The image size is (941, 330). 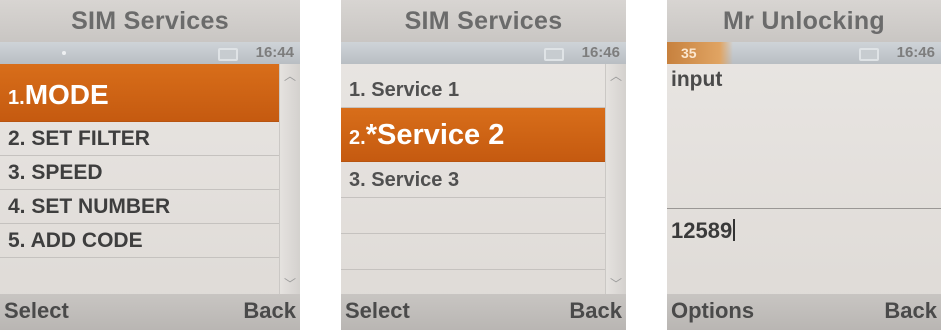 I want to click on text-caret, so click(x=734, y=230).